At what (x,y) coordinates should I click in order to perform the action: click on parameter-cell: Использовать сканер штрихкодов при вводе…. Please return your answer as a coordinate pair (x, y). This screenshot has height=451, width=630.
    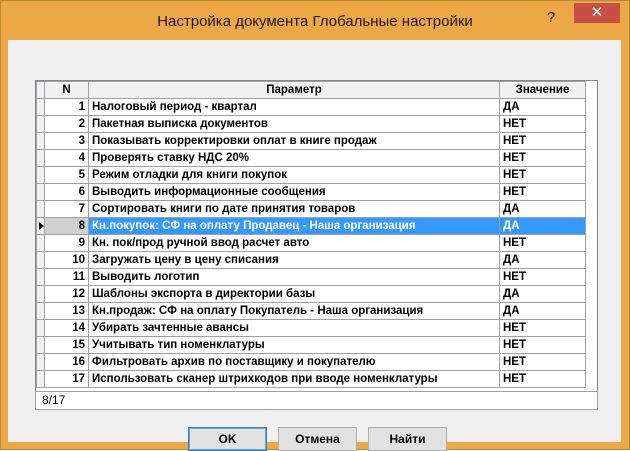
    Looking at the image, I should click on (294, 379).